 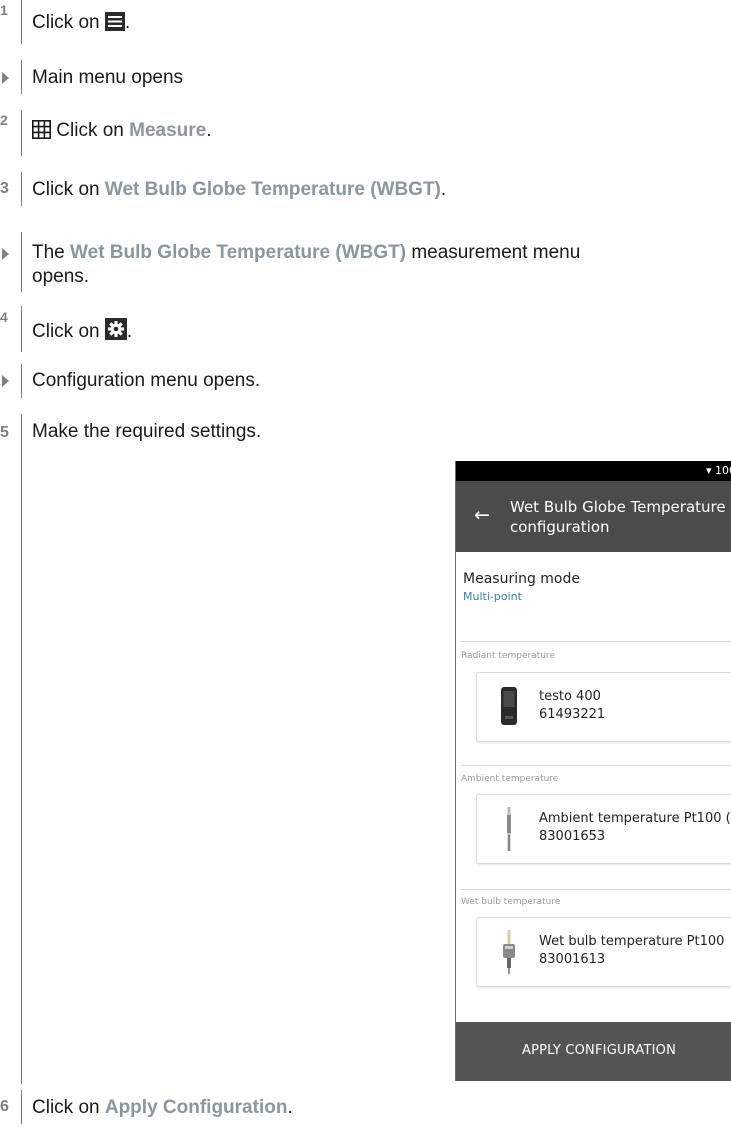 I want to click on section-label: Wet bulb temperature, so click(x=511, y=902).